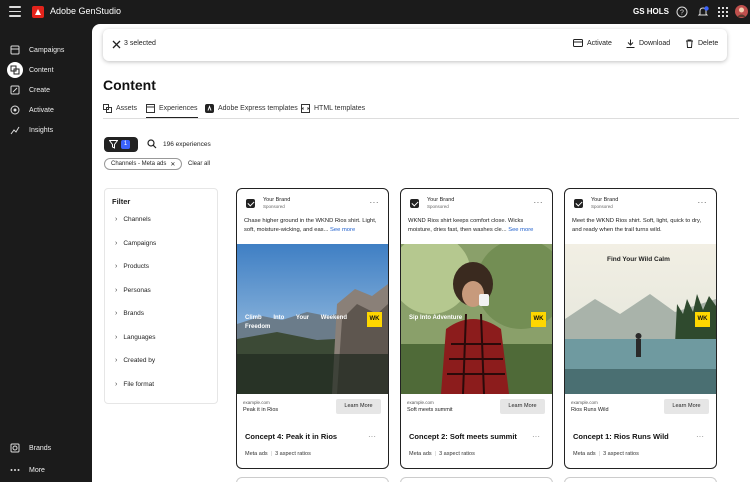 This screenshot has height=482, width=750. Describe the element at coordinates (463, 436) in the screenshot. I see `card-title: Concept 2: Soft meets summit` at that location.